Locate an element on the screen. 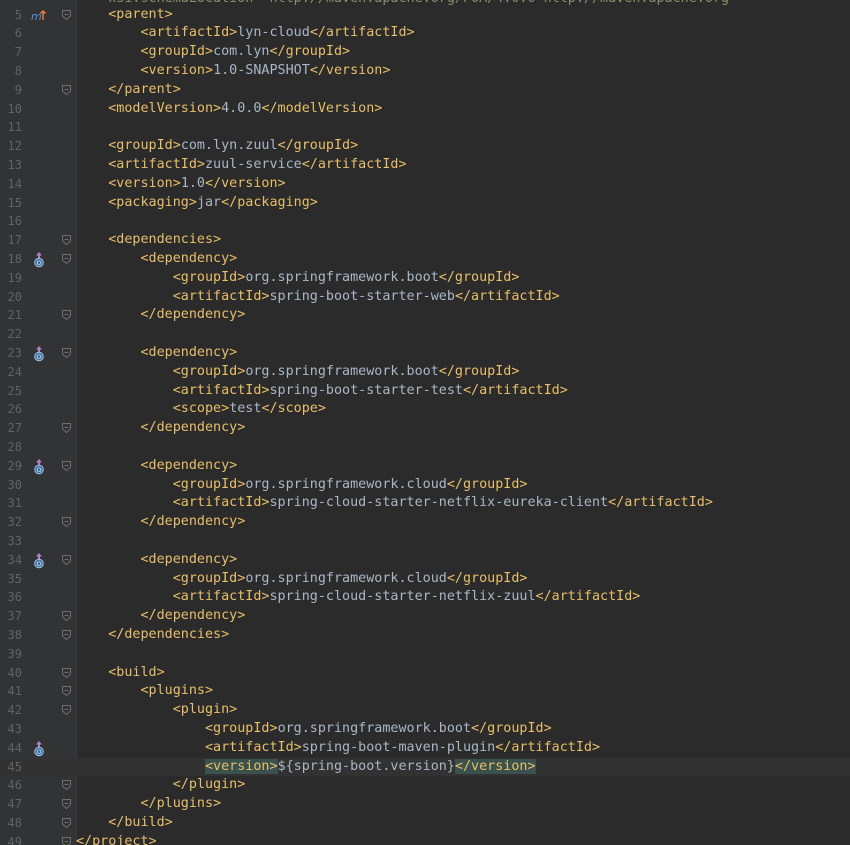  code-line-18: 18 O <dependency> is located at coordinates (425, 259).